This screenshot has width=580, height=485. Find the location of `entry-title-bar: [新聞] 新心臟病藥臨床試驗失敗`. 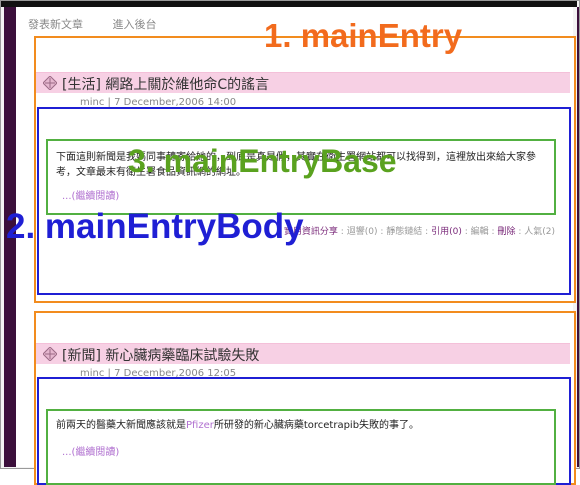

entry-title-bar: [新聞] 新心臟病藥臨床試驗失敗 is located at coordinates (303, 353).